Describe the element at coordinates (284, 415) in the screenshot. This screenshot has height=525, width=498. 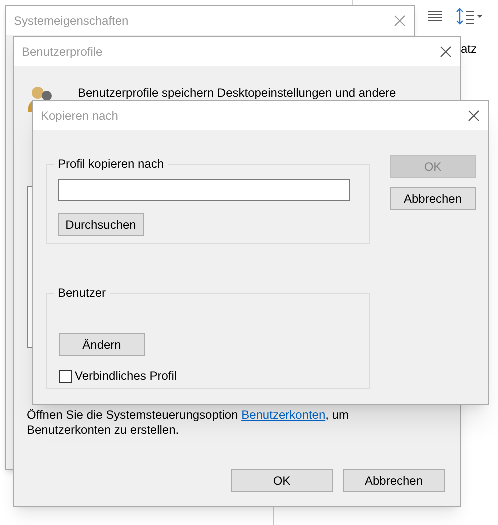
I see `user-accounts-link: Benutzerkonten` at that location.